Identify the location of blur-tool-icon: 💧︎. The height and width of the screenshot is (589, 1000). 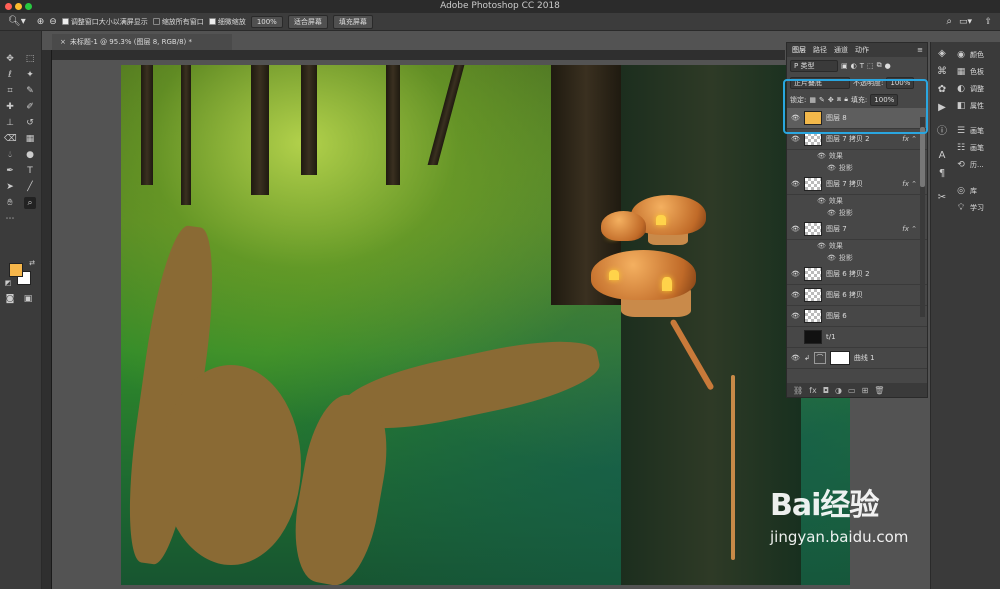
(10, 155).